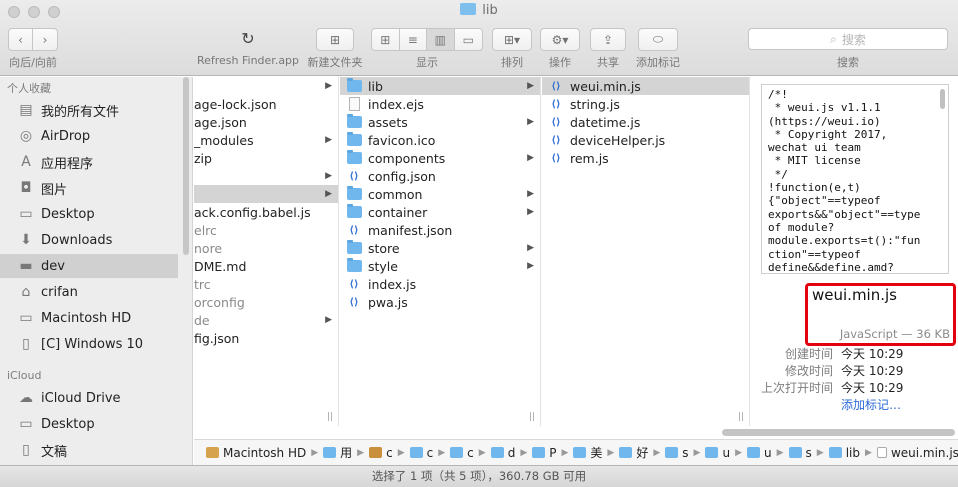  I want to click on back-button: ‹, so click(21, 39).